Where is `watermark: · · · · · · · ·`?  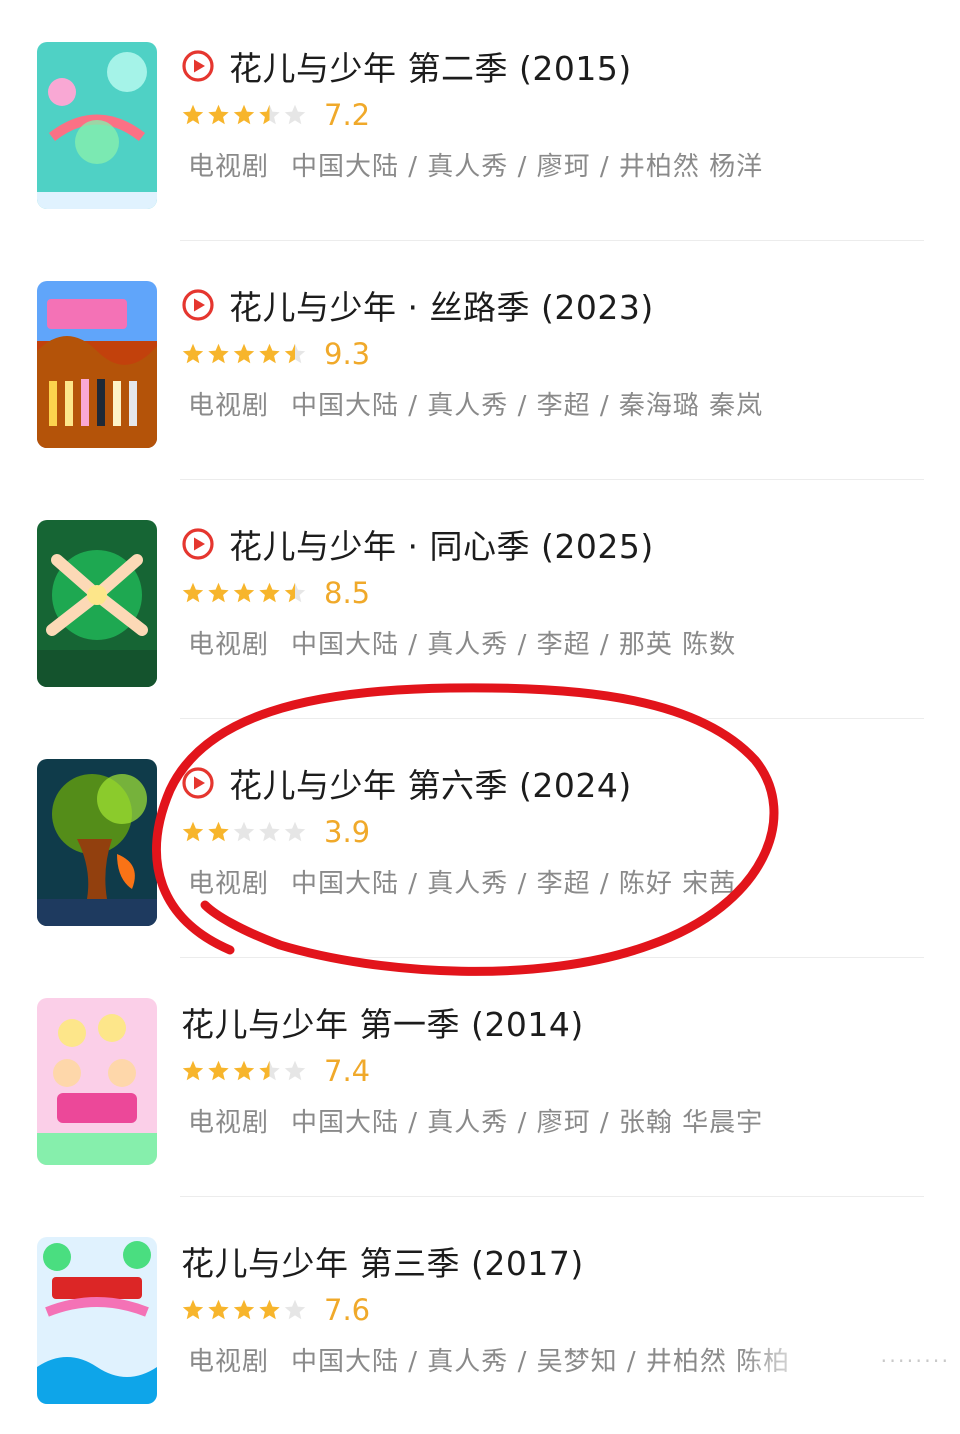 watermark: · · · · · · · · is located at coordinates (845, 1360).